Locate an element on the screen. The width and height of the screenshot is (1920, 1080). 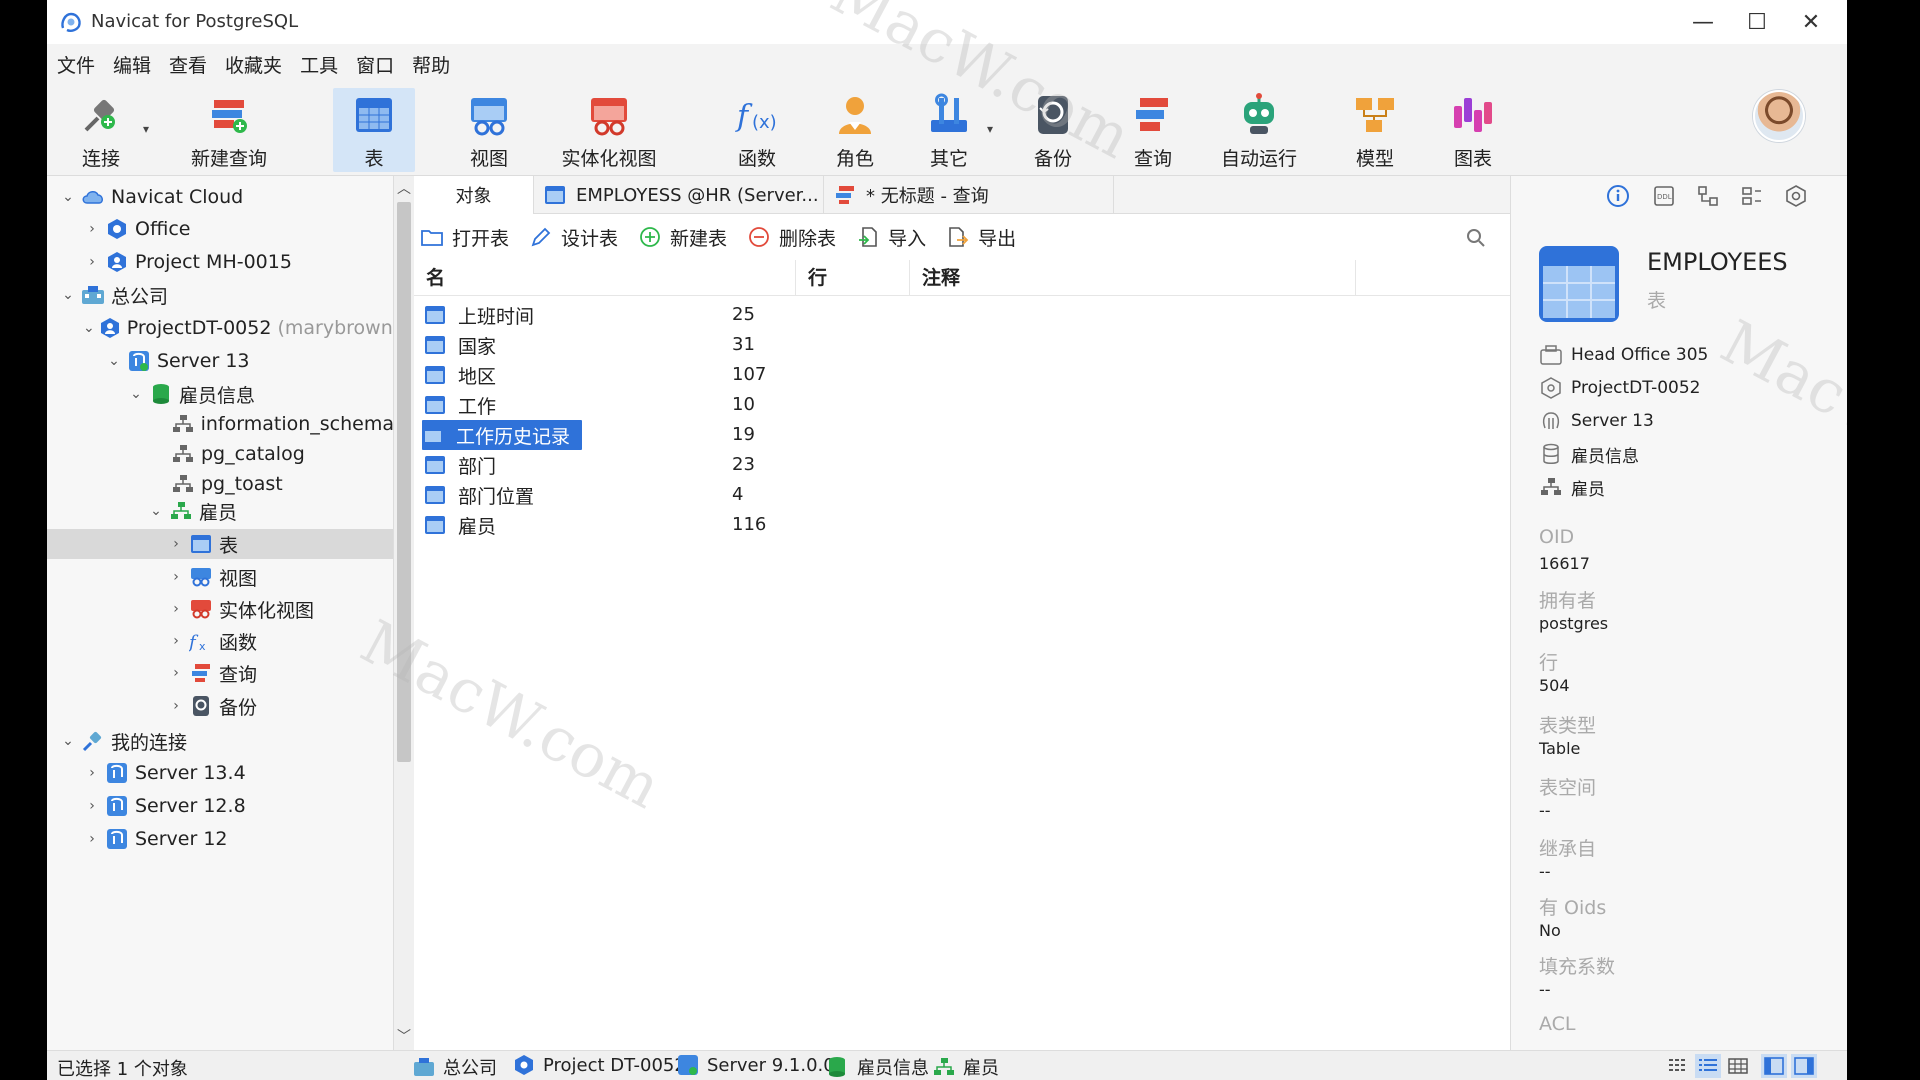
automation-button: 自动运行 is located at coordinates (1259, 130).